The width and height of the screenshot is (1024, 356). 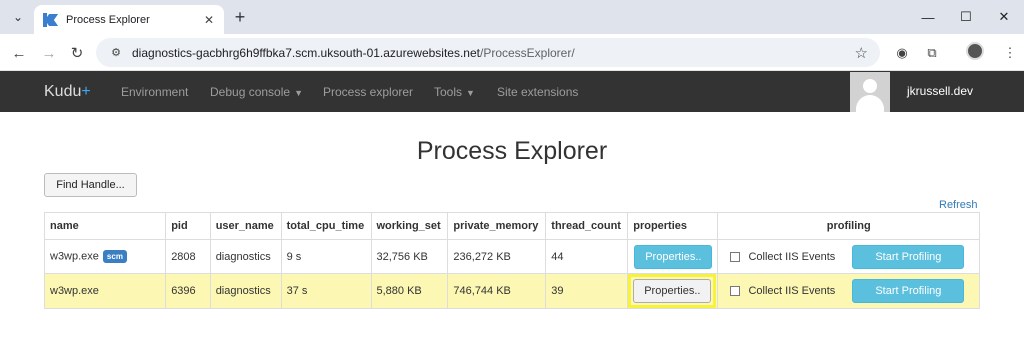 What do you see at coordinates (958, 205) in the screenshot?
I see `refresh-link: Refresh` at bounding box center [958, 205].